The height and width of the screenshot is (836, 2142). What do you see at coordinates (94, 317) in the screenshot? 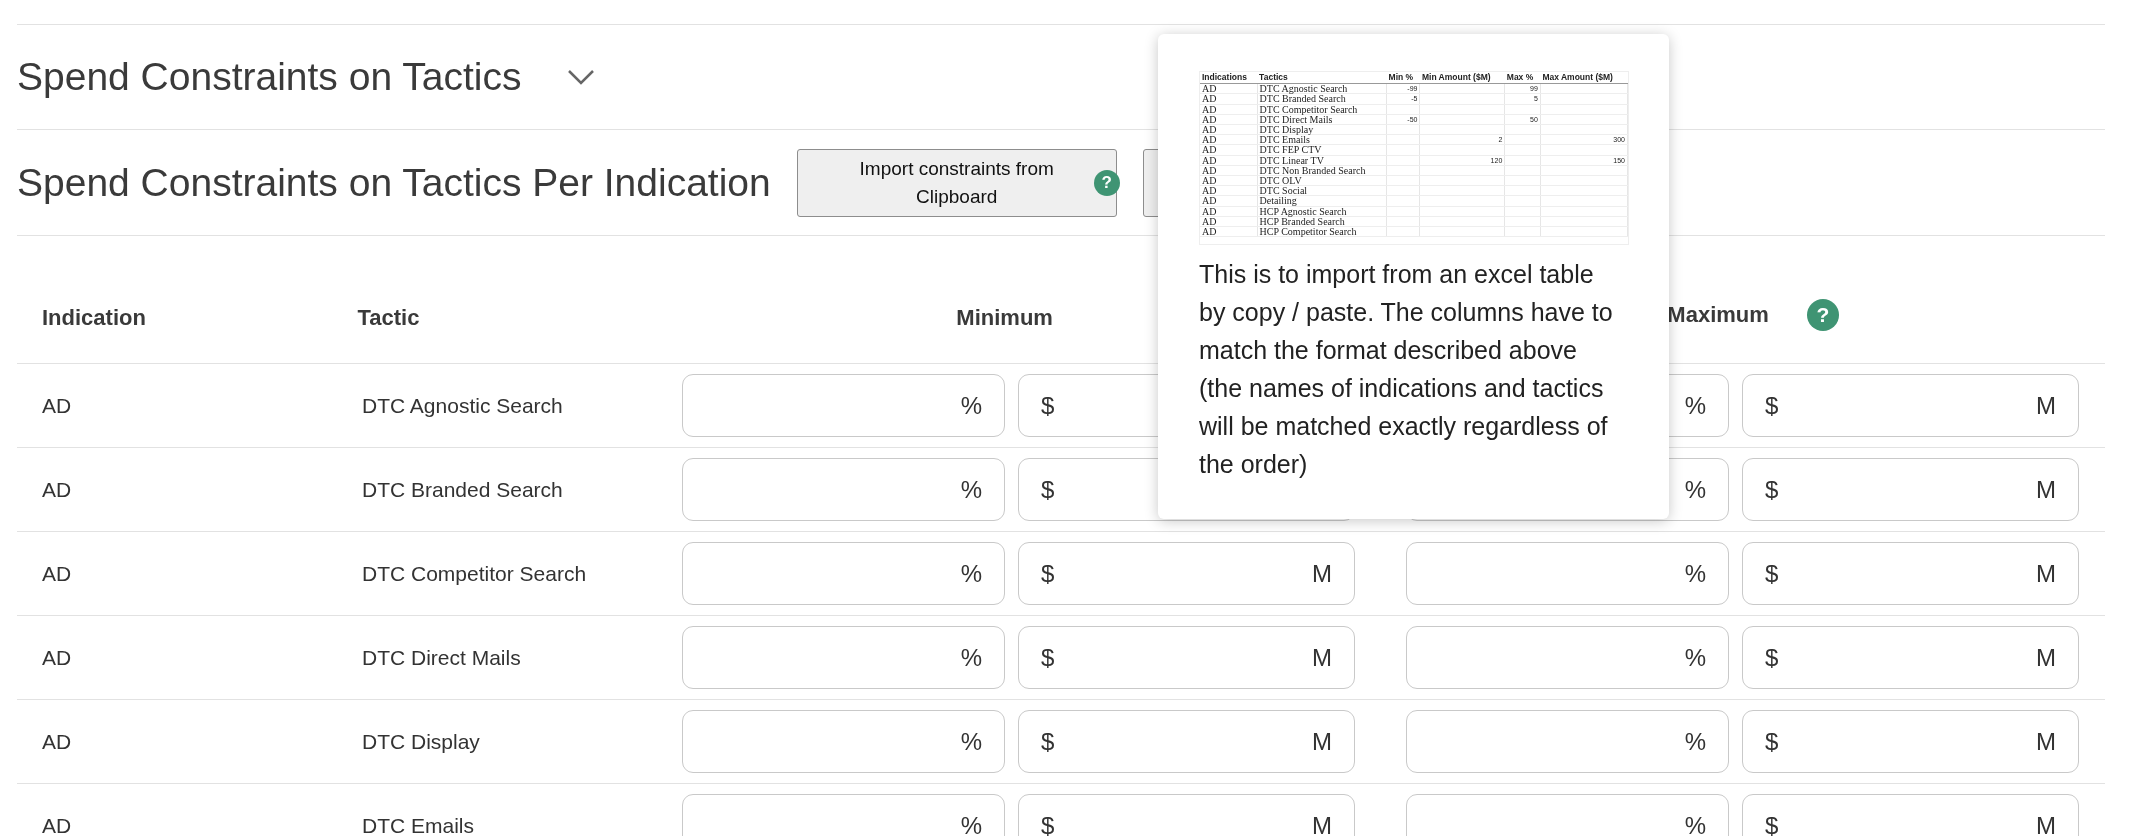
I see `column-header: Indication` at bounding box center [94, 317].